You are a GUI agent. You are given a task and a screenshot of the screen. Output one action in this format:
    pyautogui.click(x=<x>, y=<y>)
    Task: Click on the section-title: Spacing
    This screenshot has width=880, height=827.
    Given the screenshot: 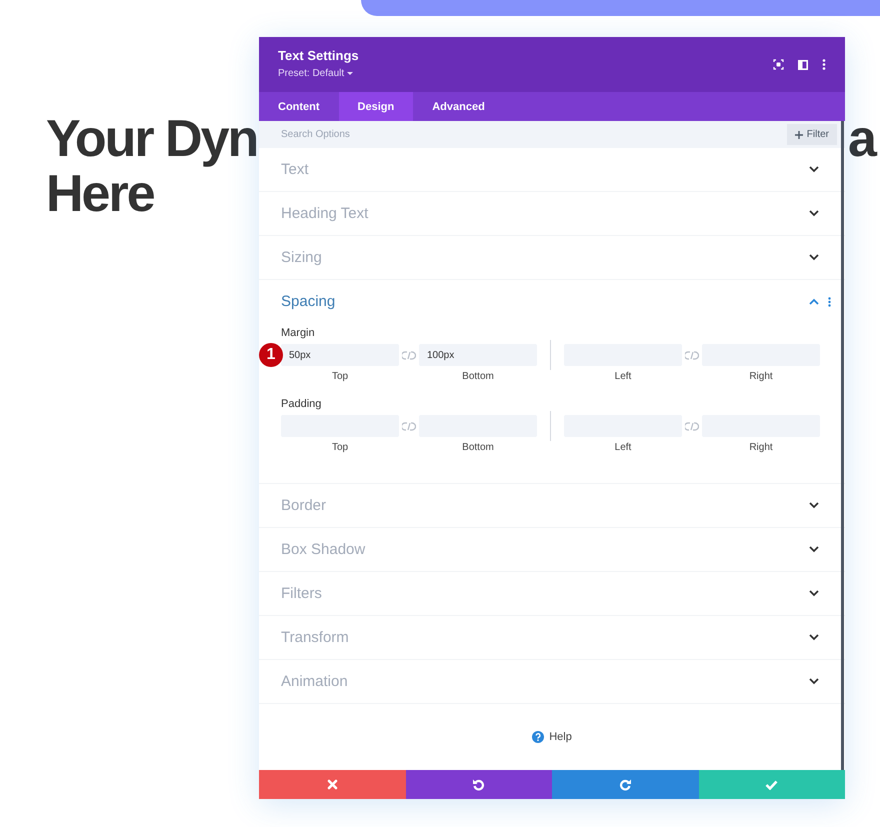 What is the action you would take?
    pyautogui.click(x=308, y=301)
    